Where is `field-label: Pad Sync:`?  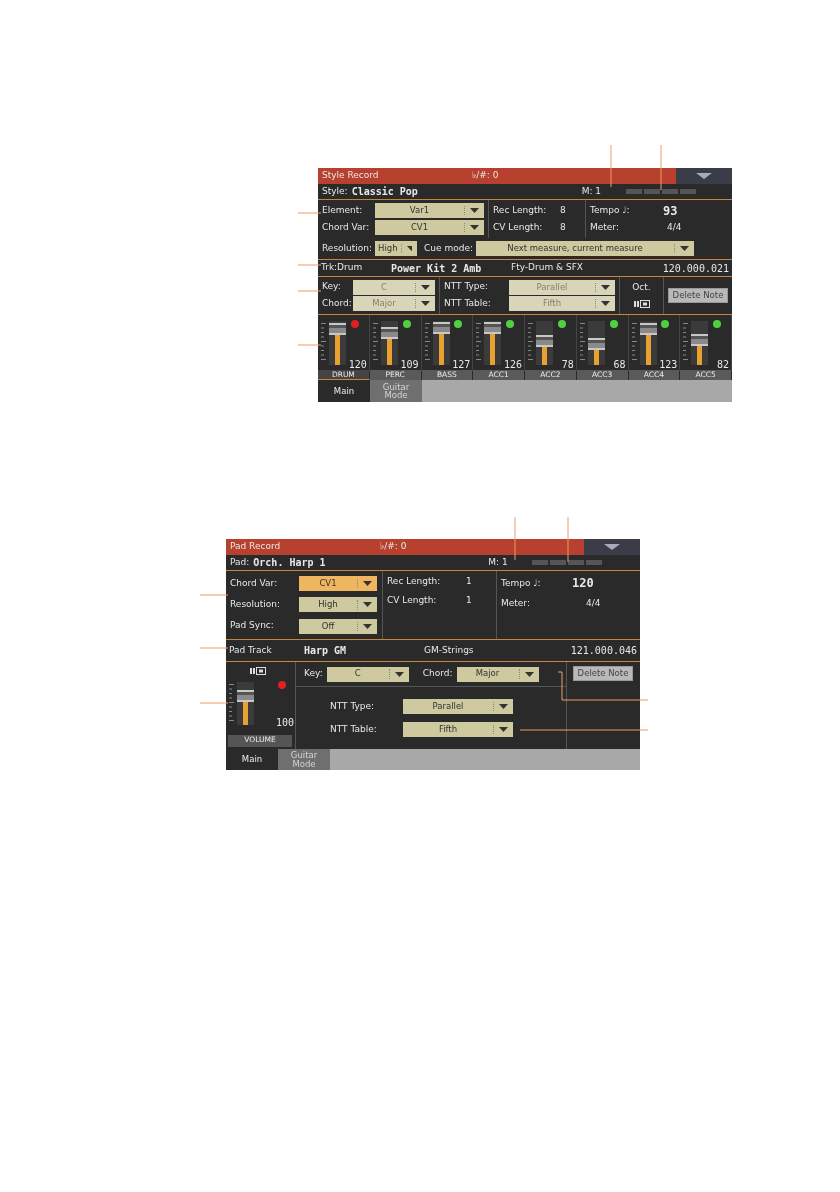
field-label: Pad Sync: is located at coordinates (252, 626).